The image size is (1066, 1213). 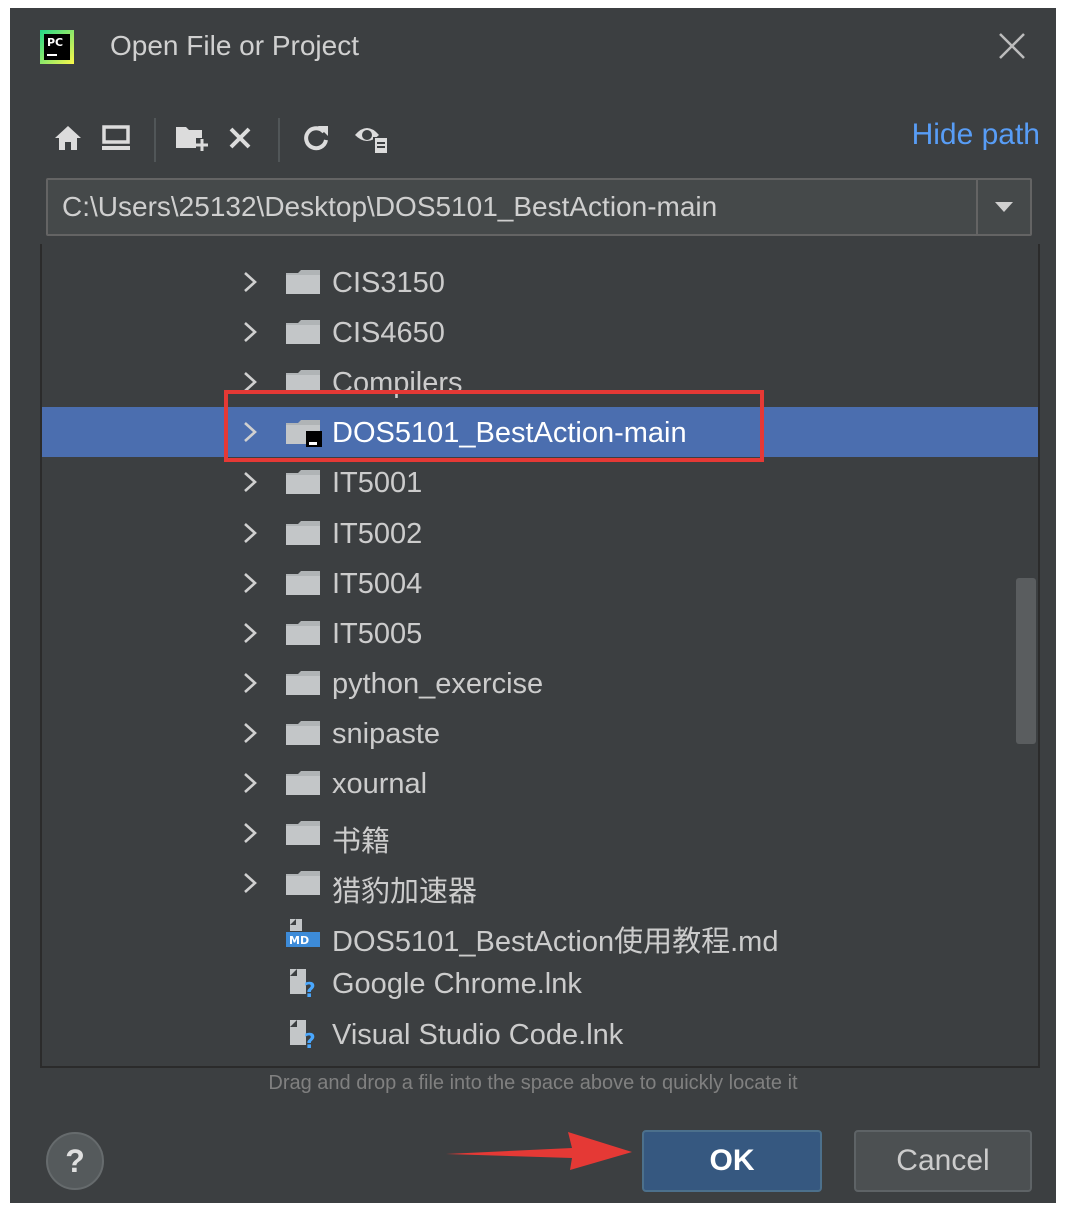 I want to click on cancel-button: Cancel, so click(x=943, y=1161).